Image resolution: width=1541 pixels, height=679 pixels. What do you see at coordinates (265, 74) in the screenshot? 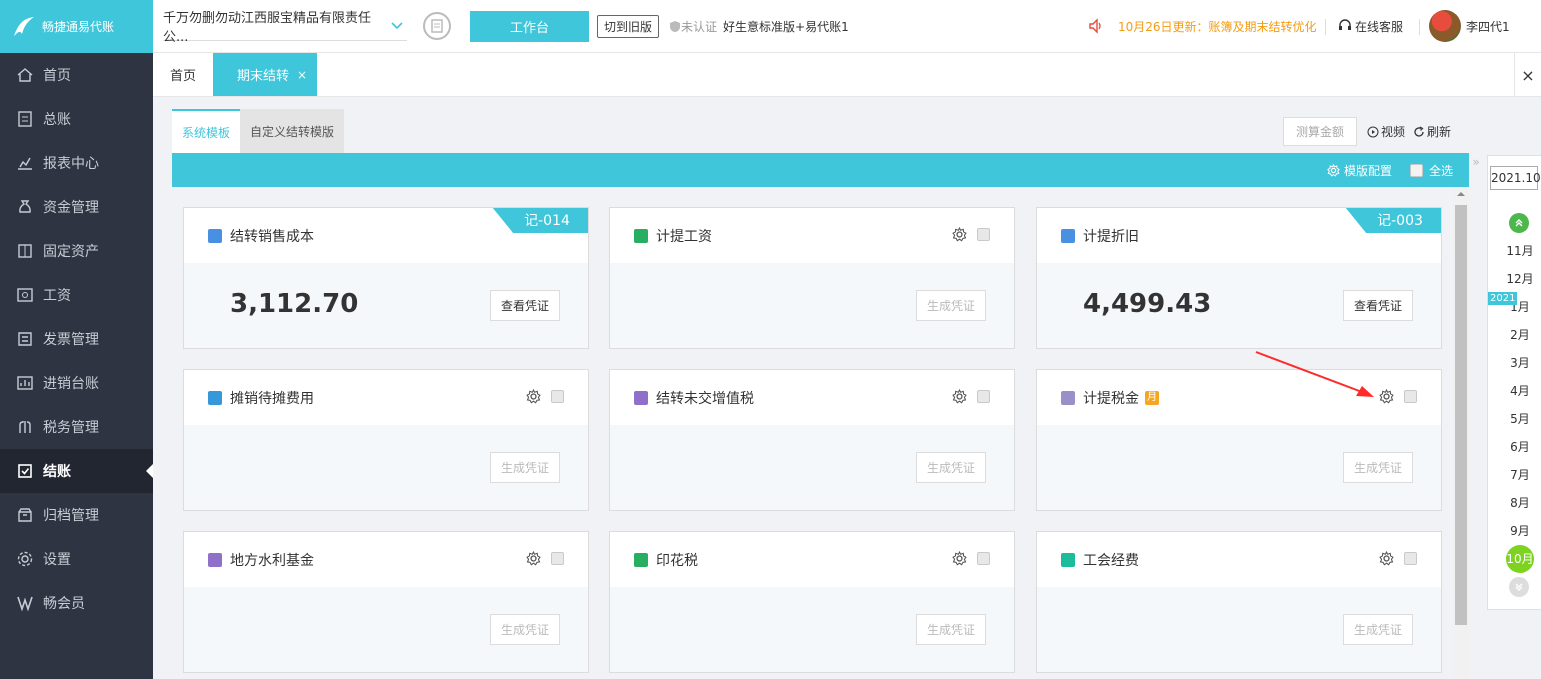
I see `tab-period-end-transfer: 期末结转 ×` at bounding box center [265, 74].